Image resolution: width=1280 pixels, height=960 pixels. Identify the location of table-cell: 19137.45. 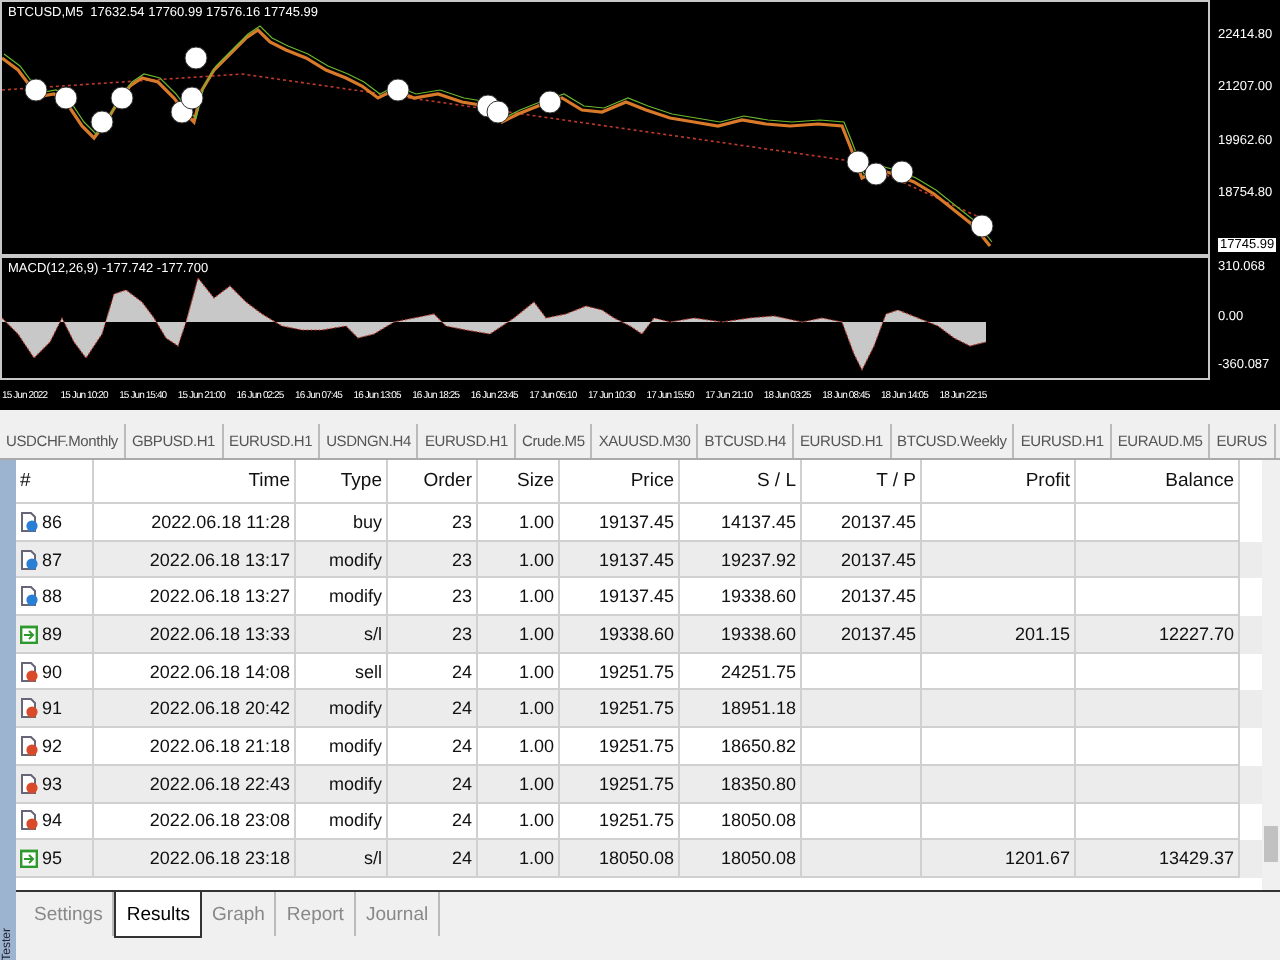
(620, 560).